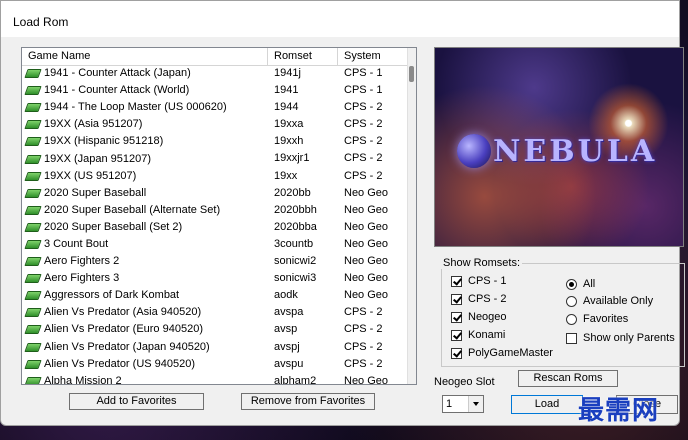 The height and width of the screenshot is (440, 688). What do you see at coordinates (474, 151) in the screenshot?
I see `logo-orb-icon` at bounding box center [474, 151].